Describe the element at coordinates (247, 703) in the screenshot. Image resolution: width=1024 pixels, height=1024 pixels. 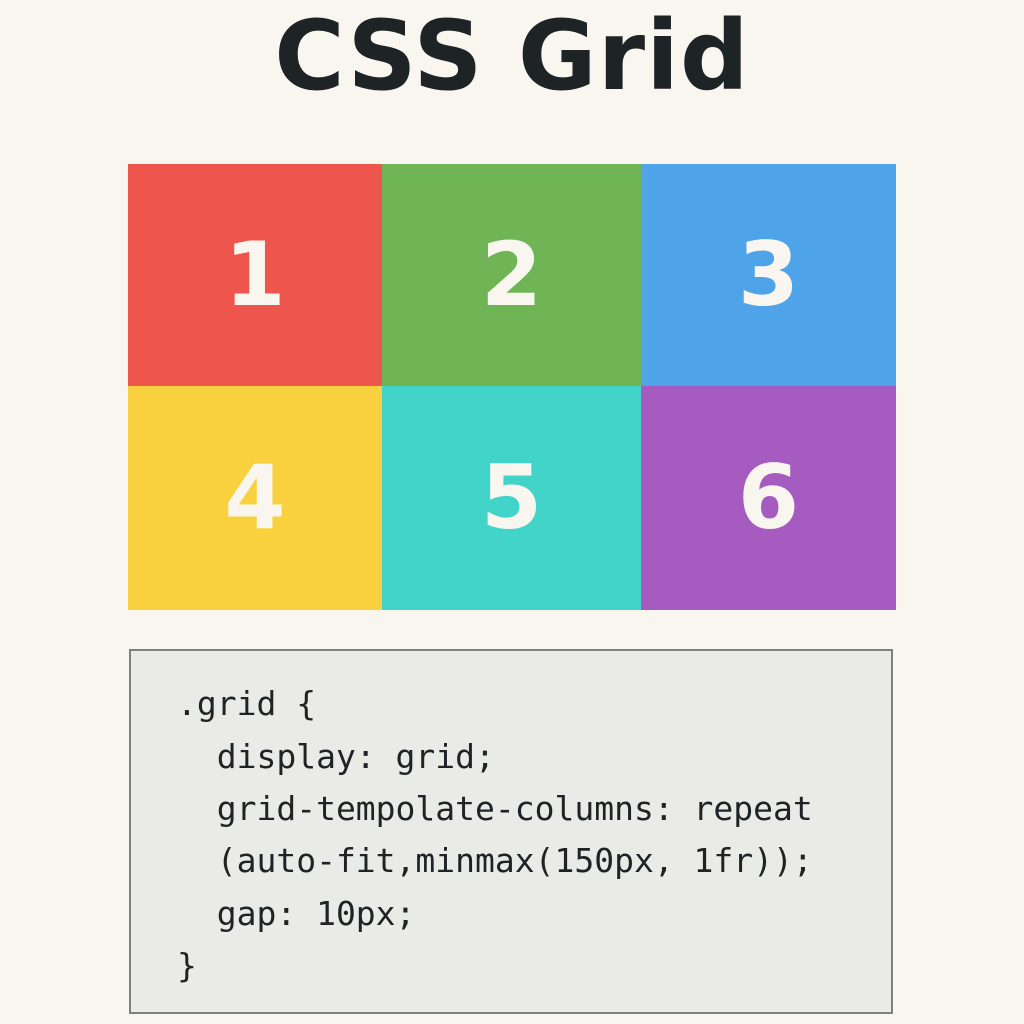
I see `code-line-selector: .grid {` at that location.